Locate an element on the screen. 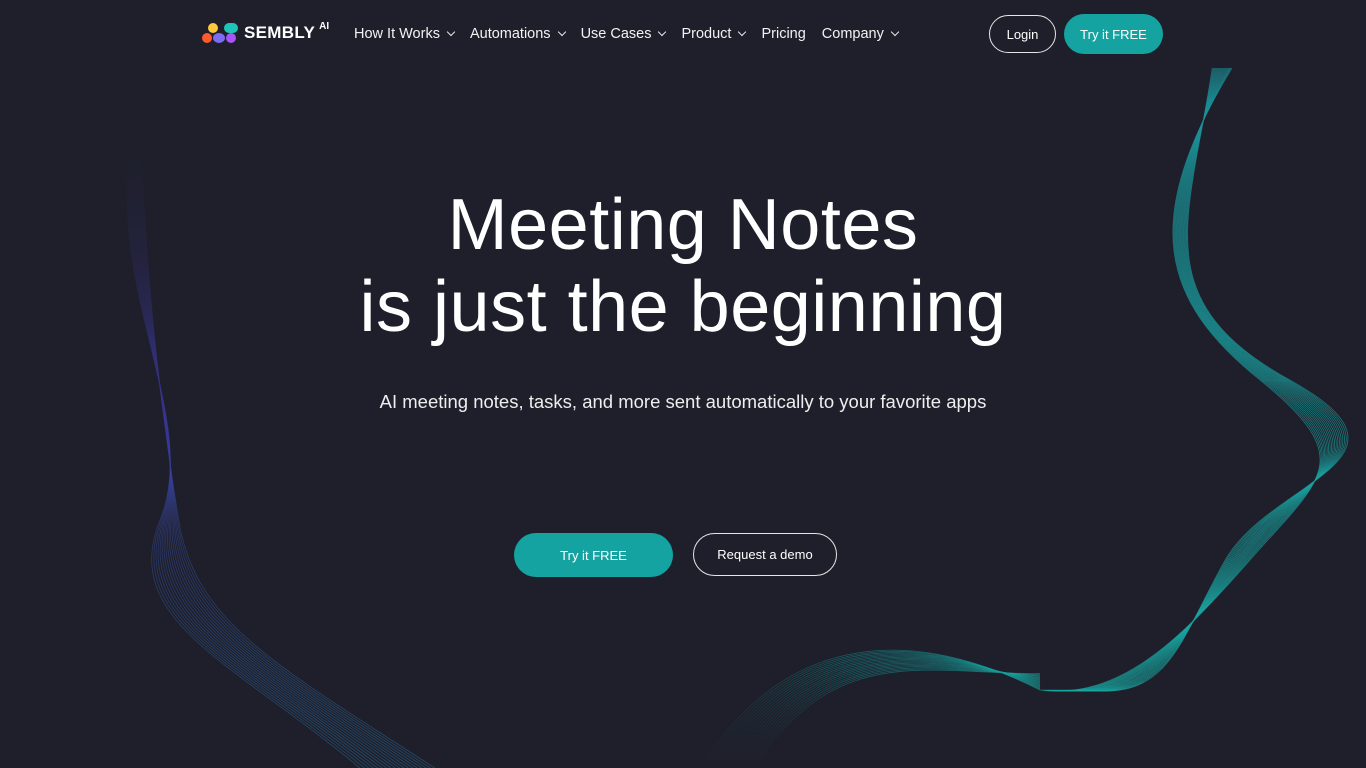 The width and height of the screenshot is (1366, 768). nav-item-label: Pricing is located at coordinates (783, 34).